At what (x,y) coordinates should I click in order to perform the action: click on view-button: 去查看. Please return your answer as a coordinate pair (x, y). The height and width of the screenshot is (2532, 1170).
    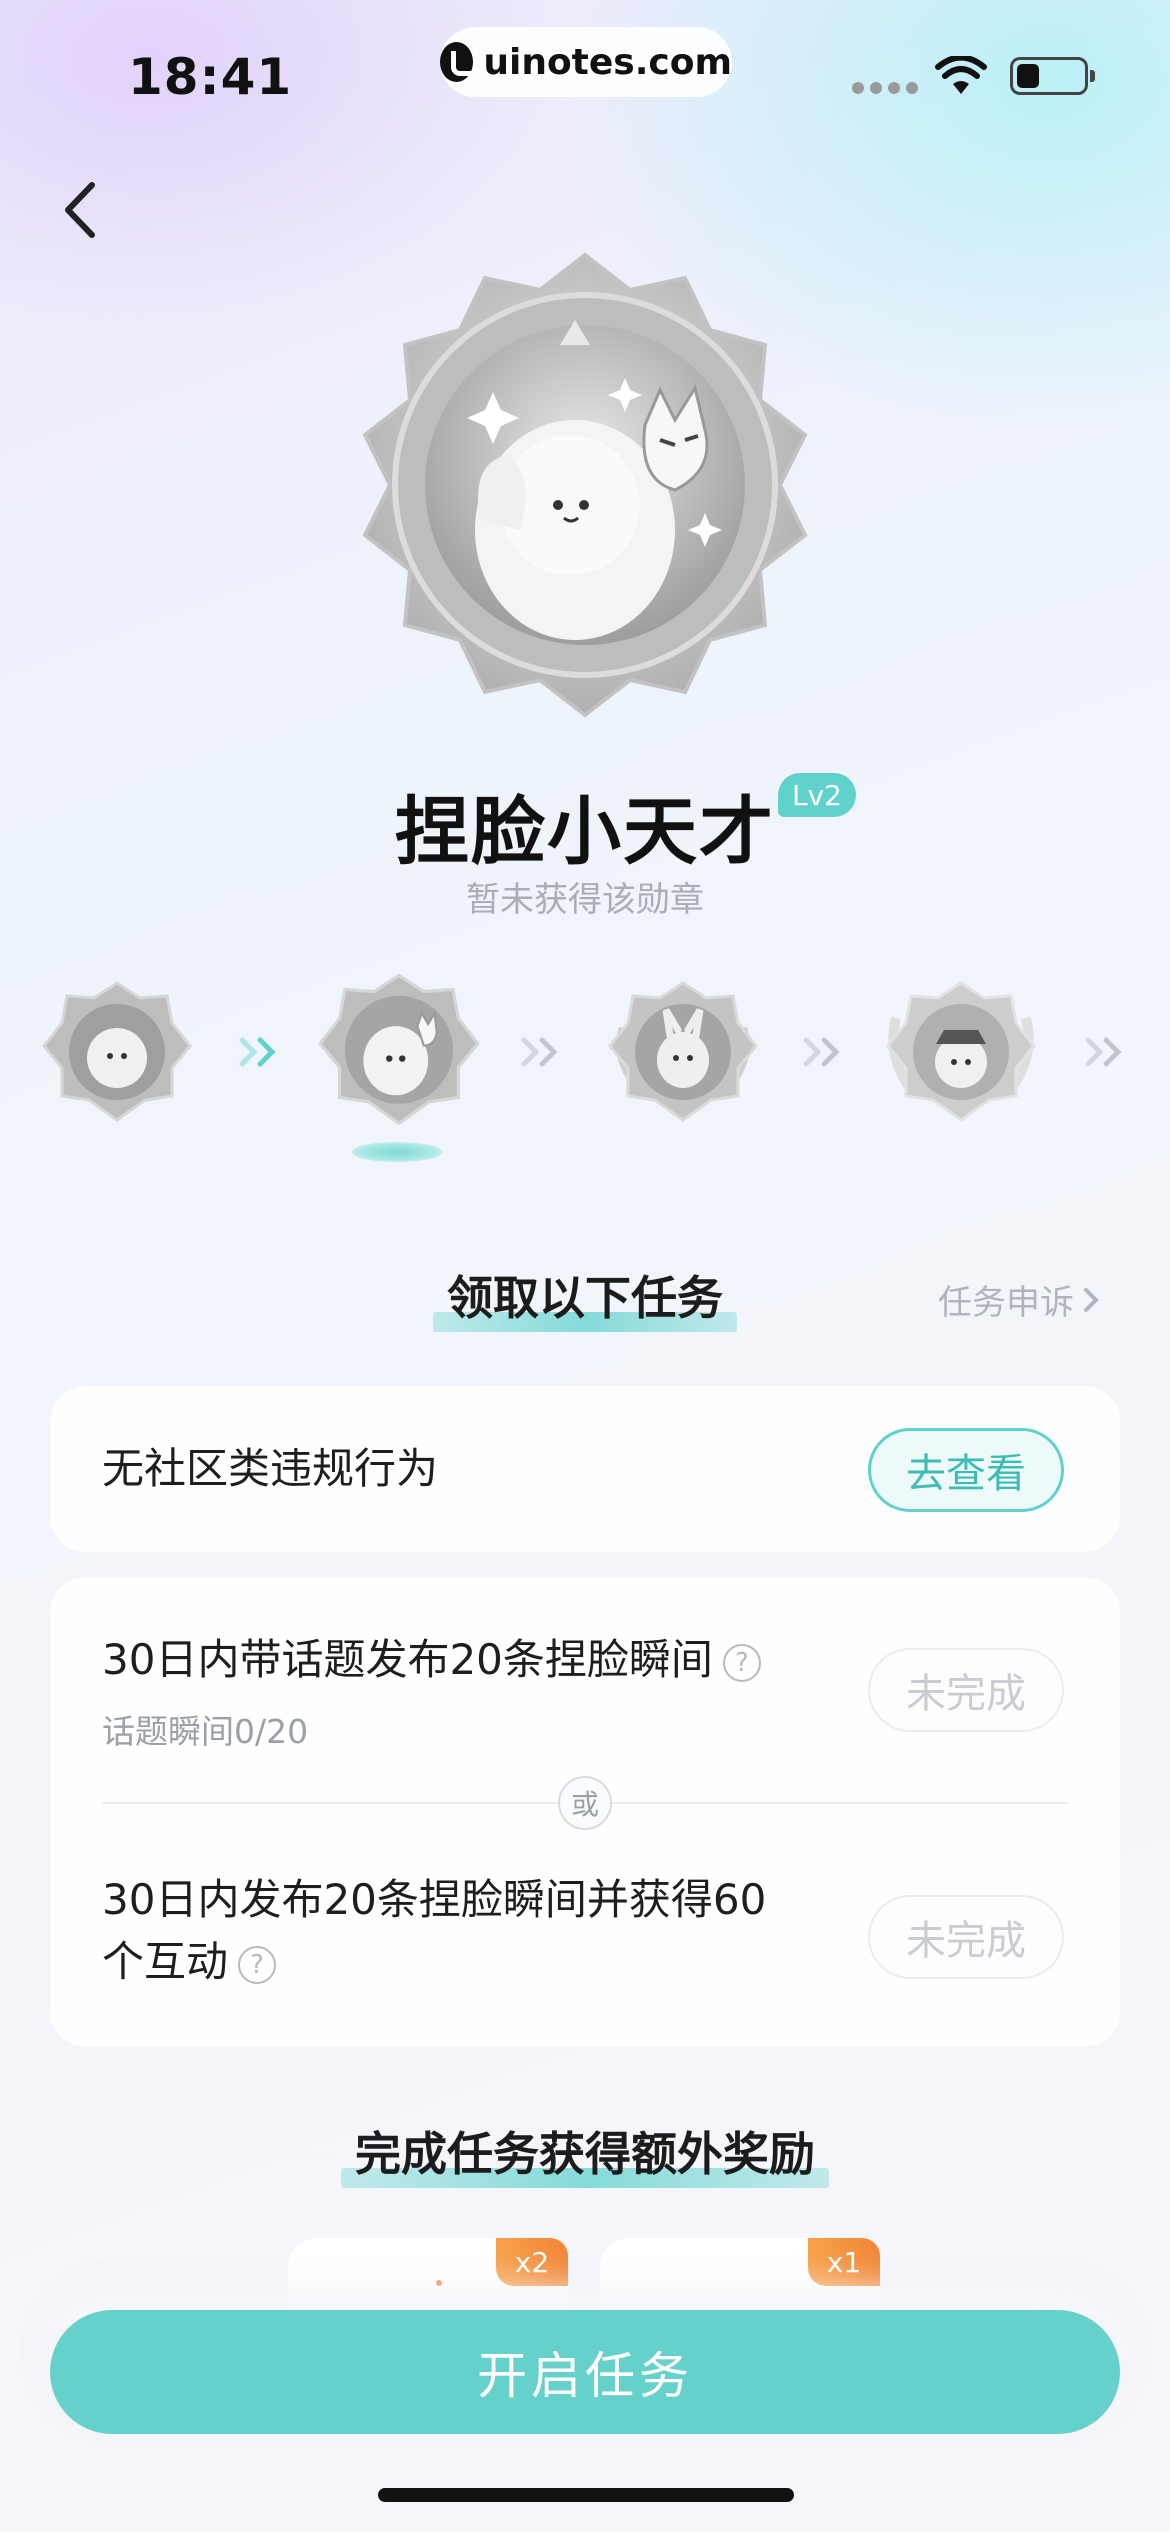
    Looking at the image, I should click on (966, 1470).